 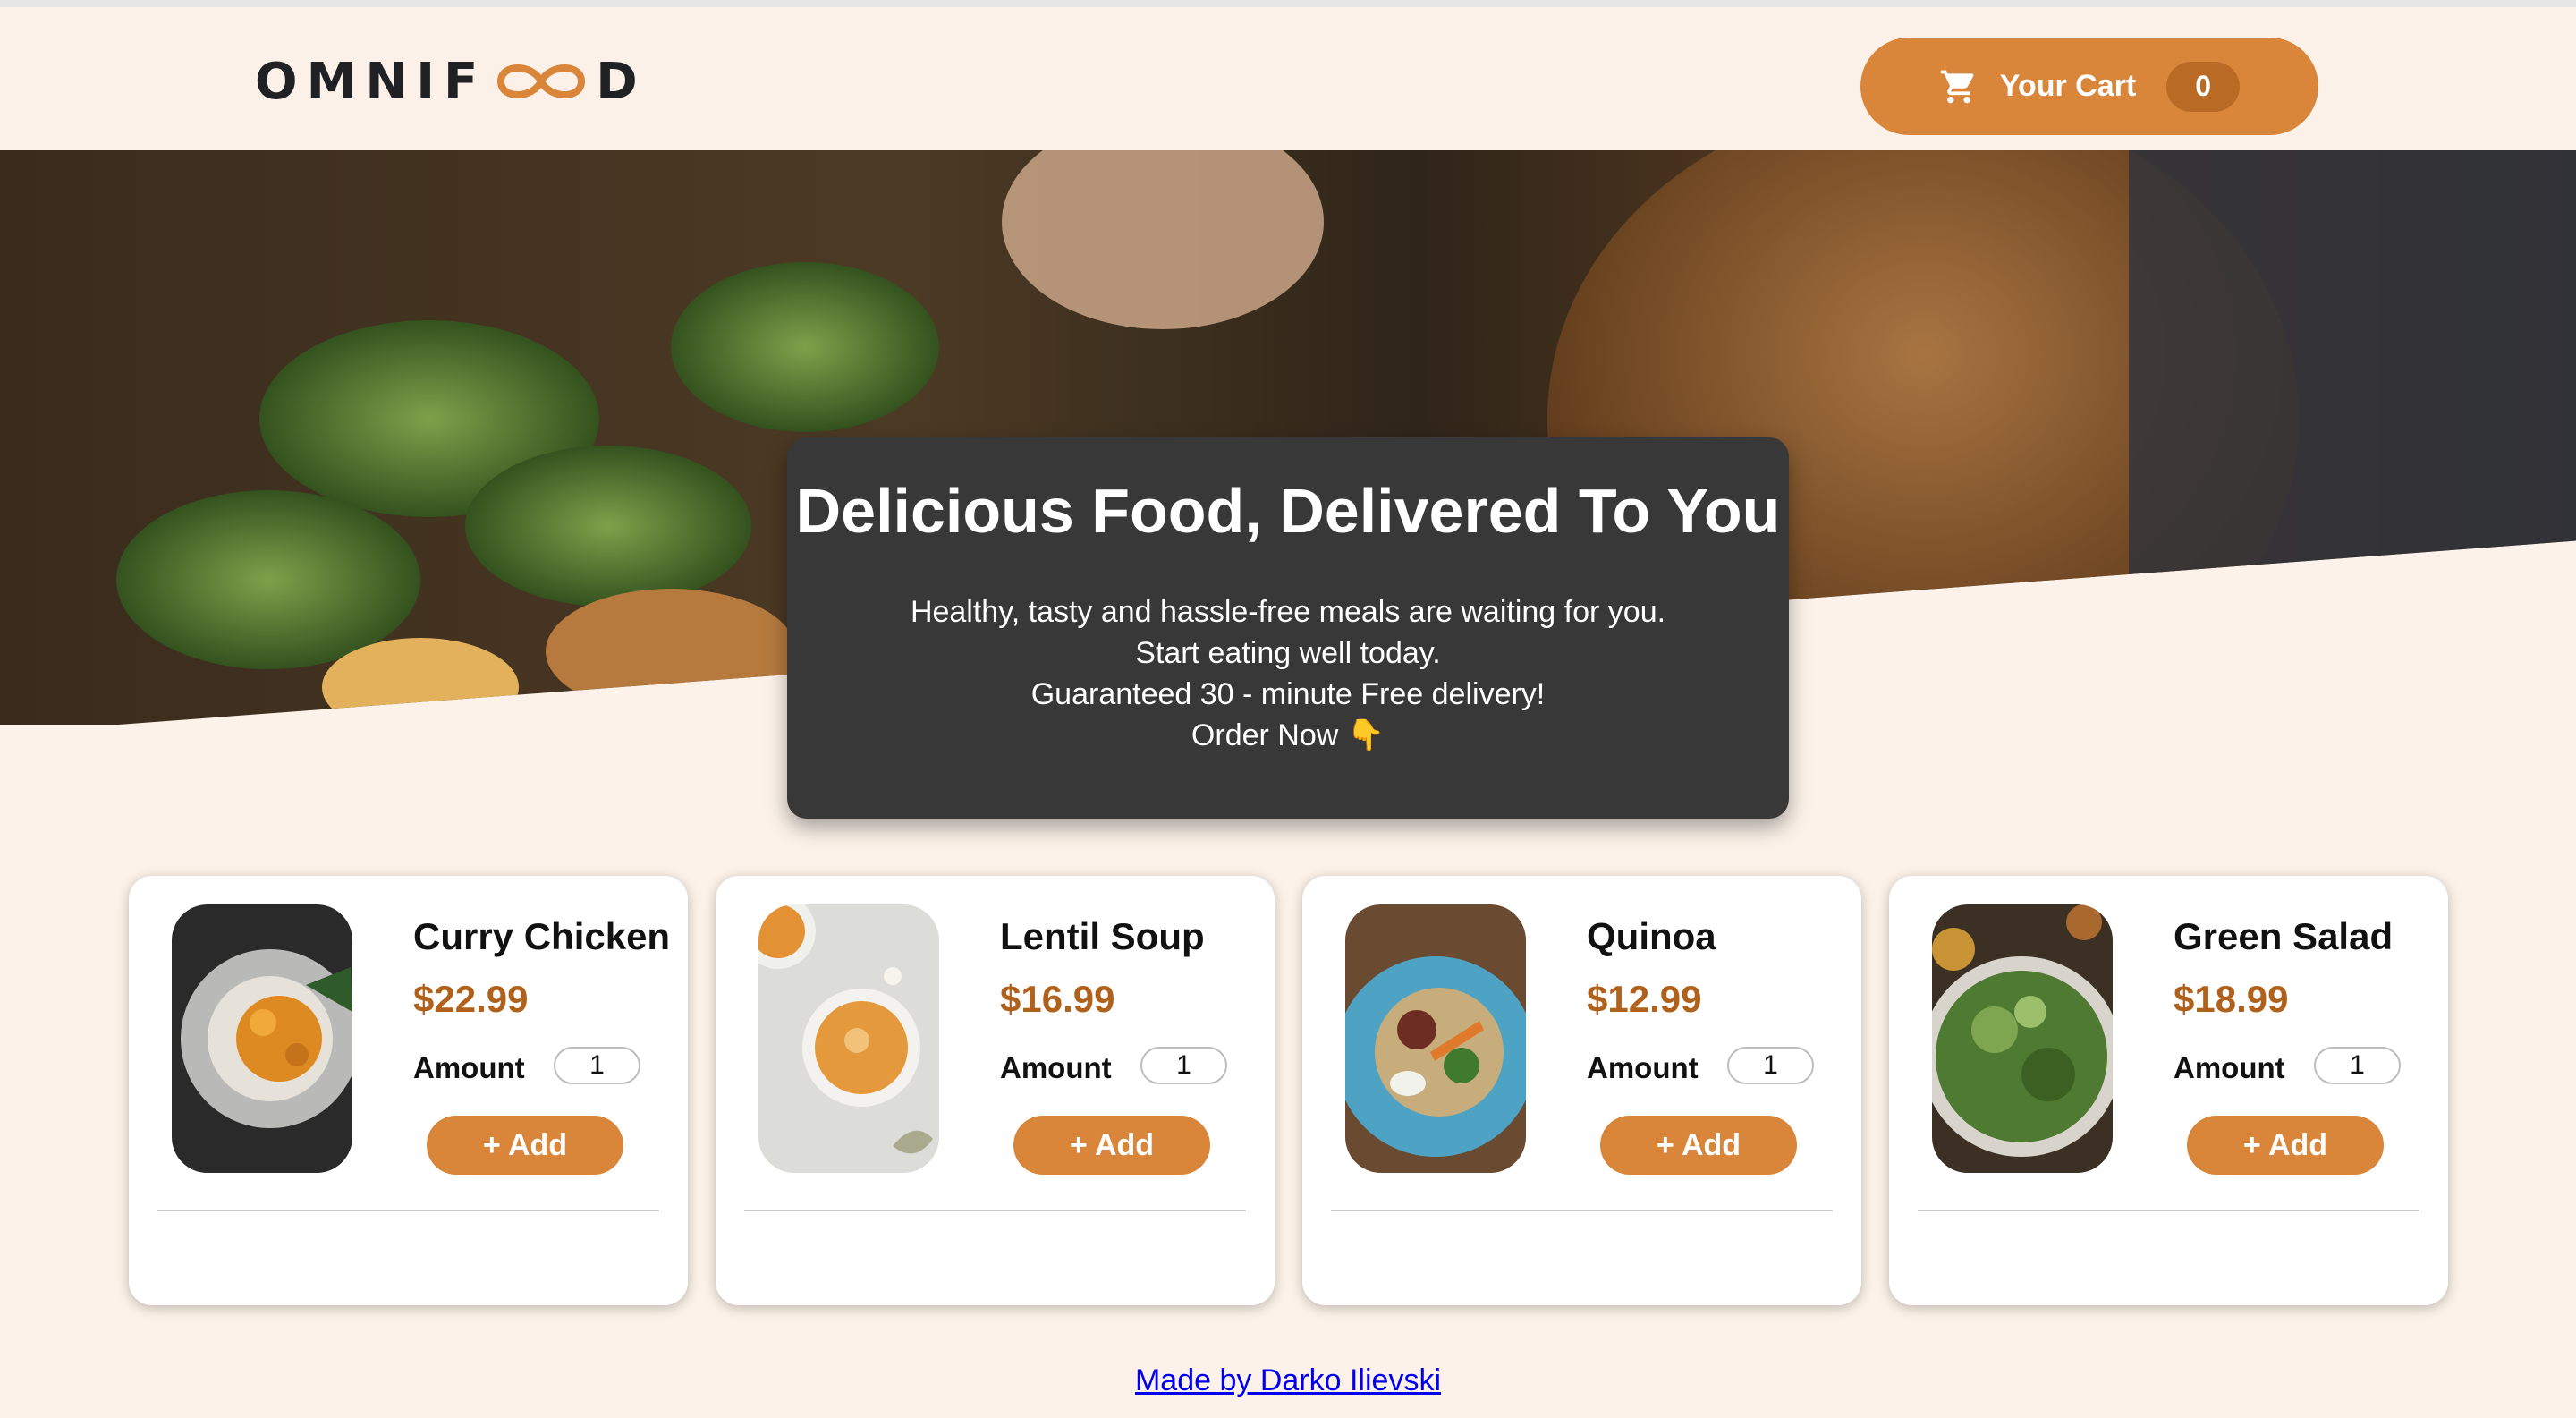 What do you see at coordinates (2231, 999) in the screenshot?
I see `meal-price: $18.99` at bounding box center [2231, 999].